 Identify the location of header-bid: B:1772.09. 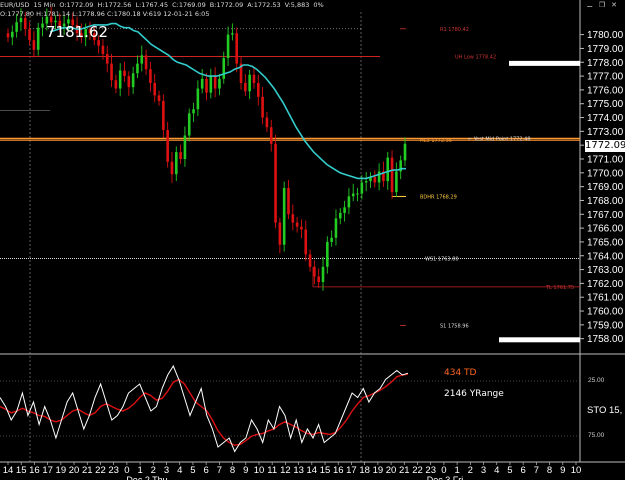
(226, 5).